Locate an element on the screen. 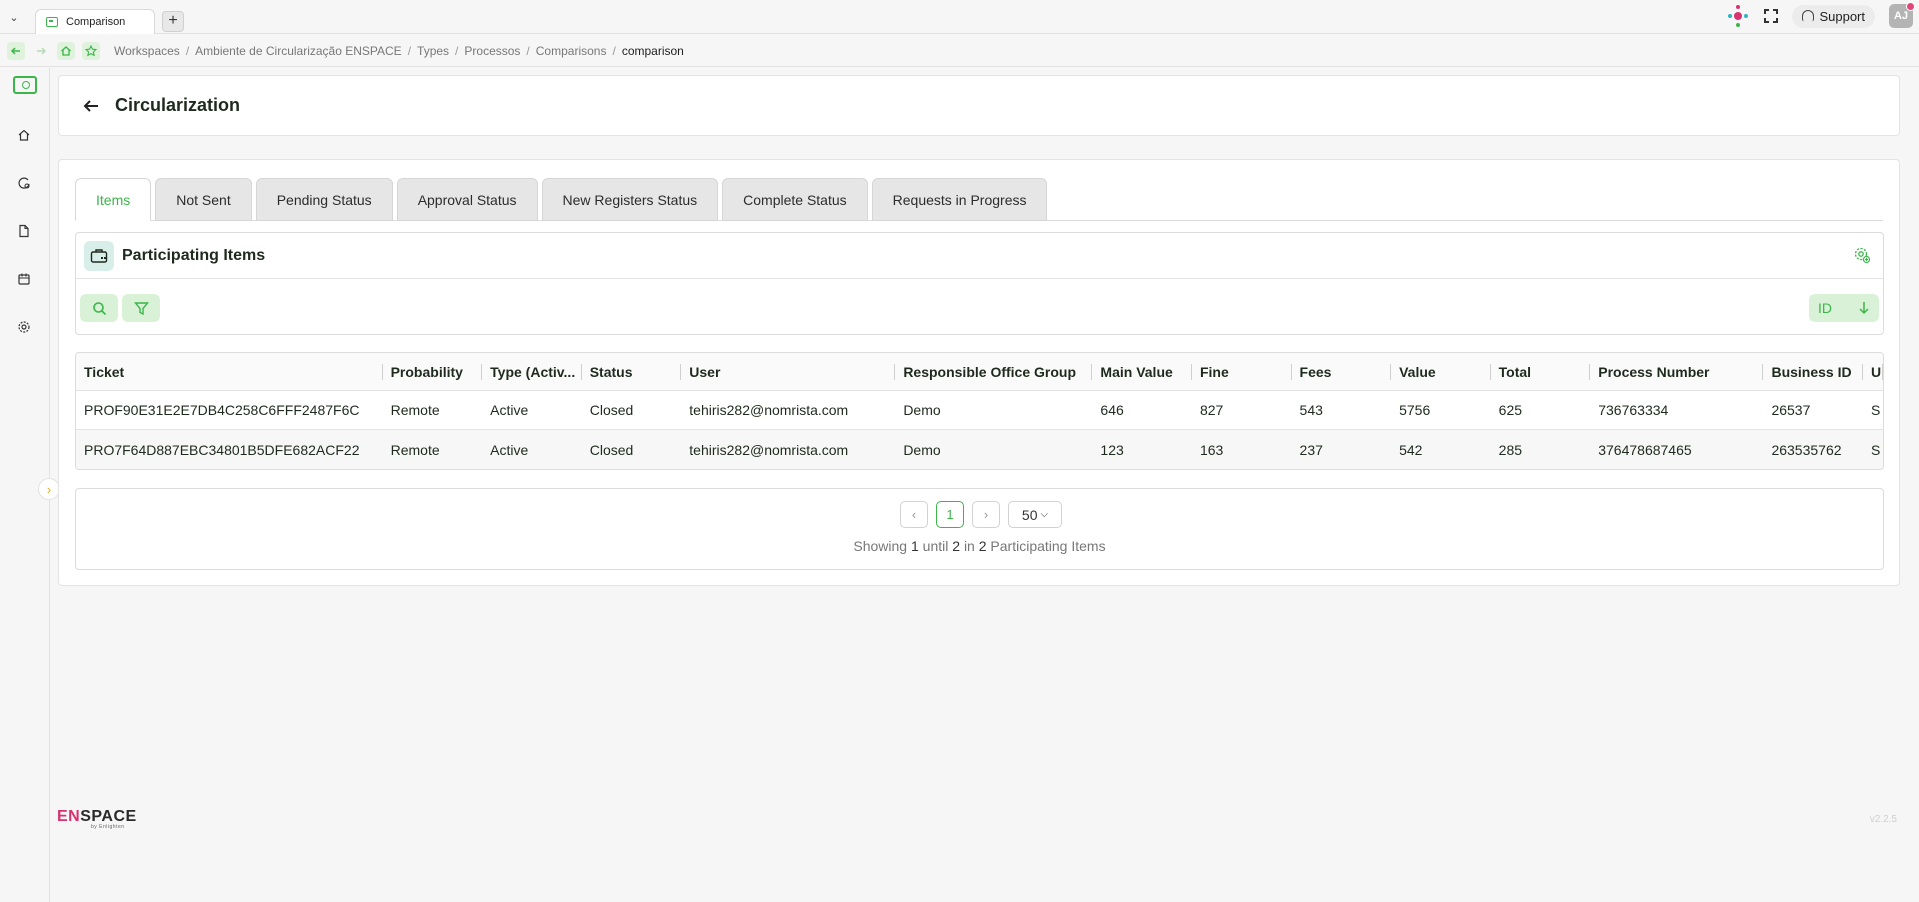 The width and height of the screenshot is (1919, 902). briefcase-icon is located at coordinates (99, 255).